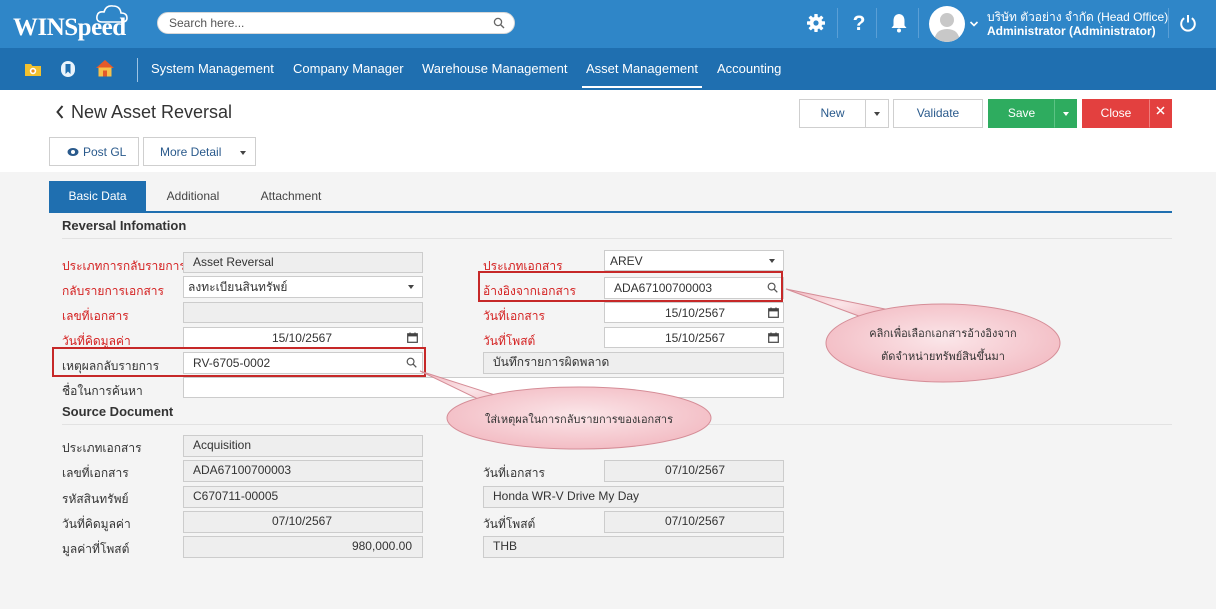 The width and height of the screenshot is (1216, 609). I want to click on callout-ref-text-1: คลิกเพื่อเลือกเอกสารอ้างอิงจาก, so click(943, 334).